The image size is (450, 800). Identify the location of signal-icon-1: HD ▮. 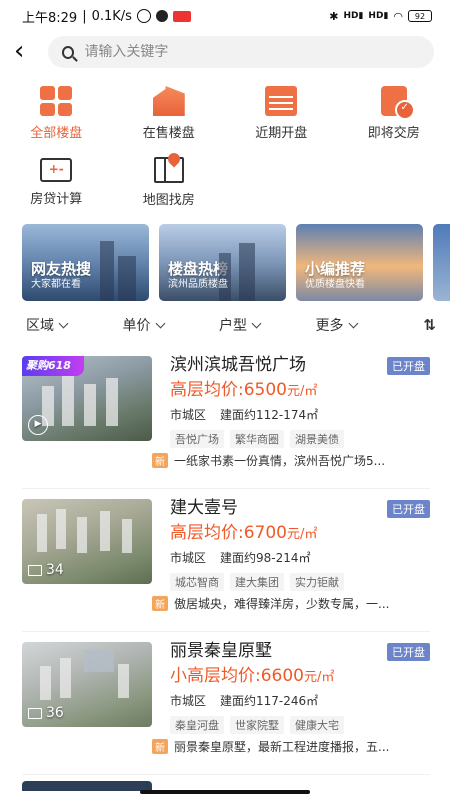
(353, 16).